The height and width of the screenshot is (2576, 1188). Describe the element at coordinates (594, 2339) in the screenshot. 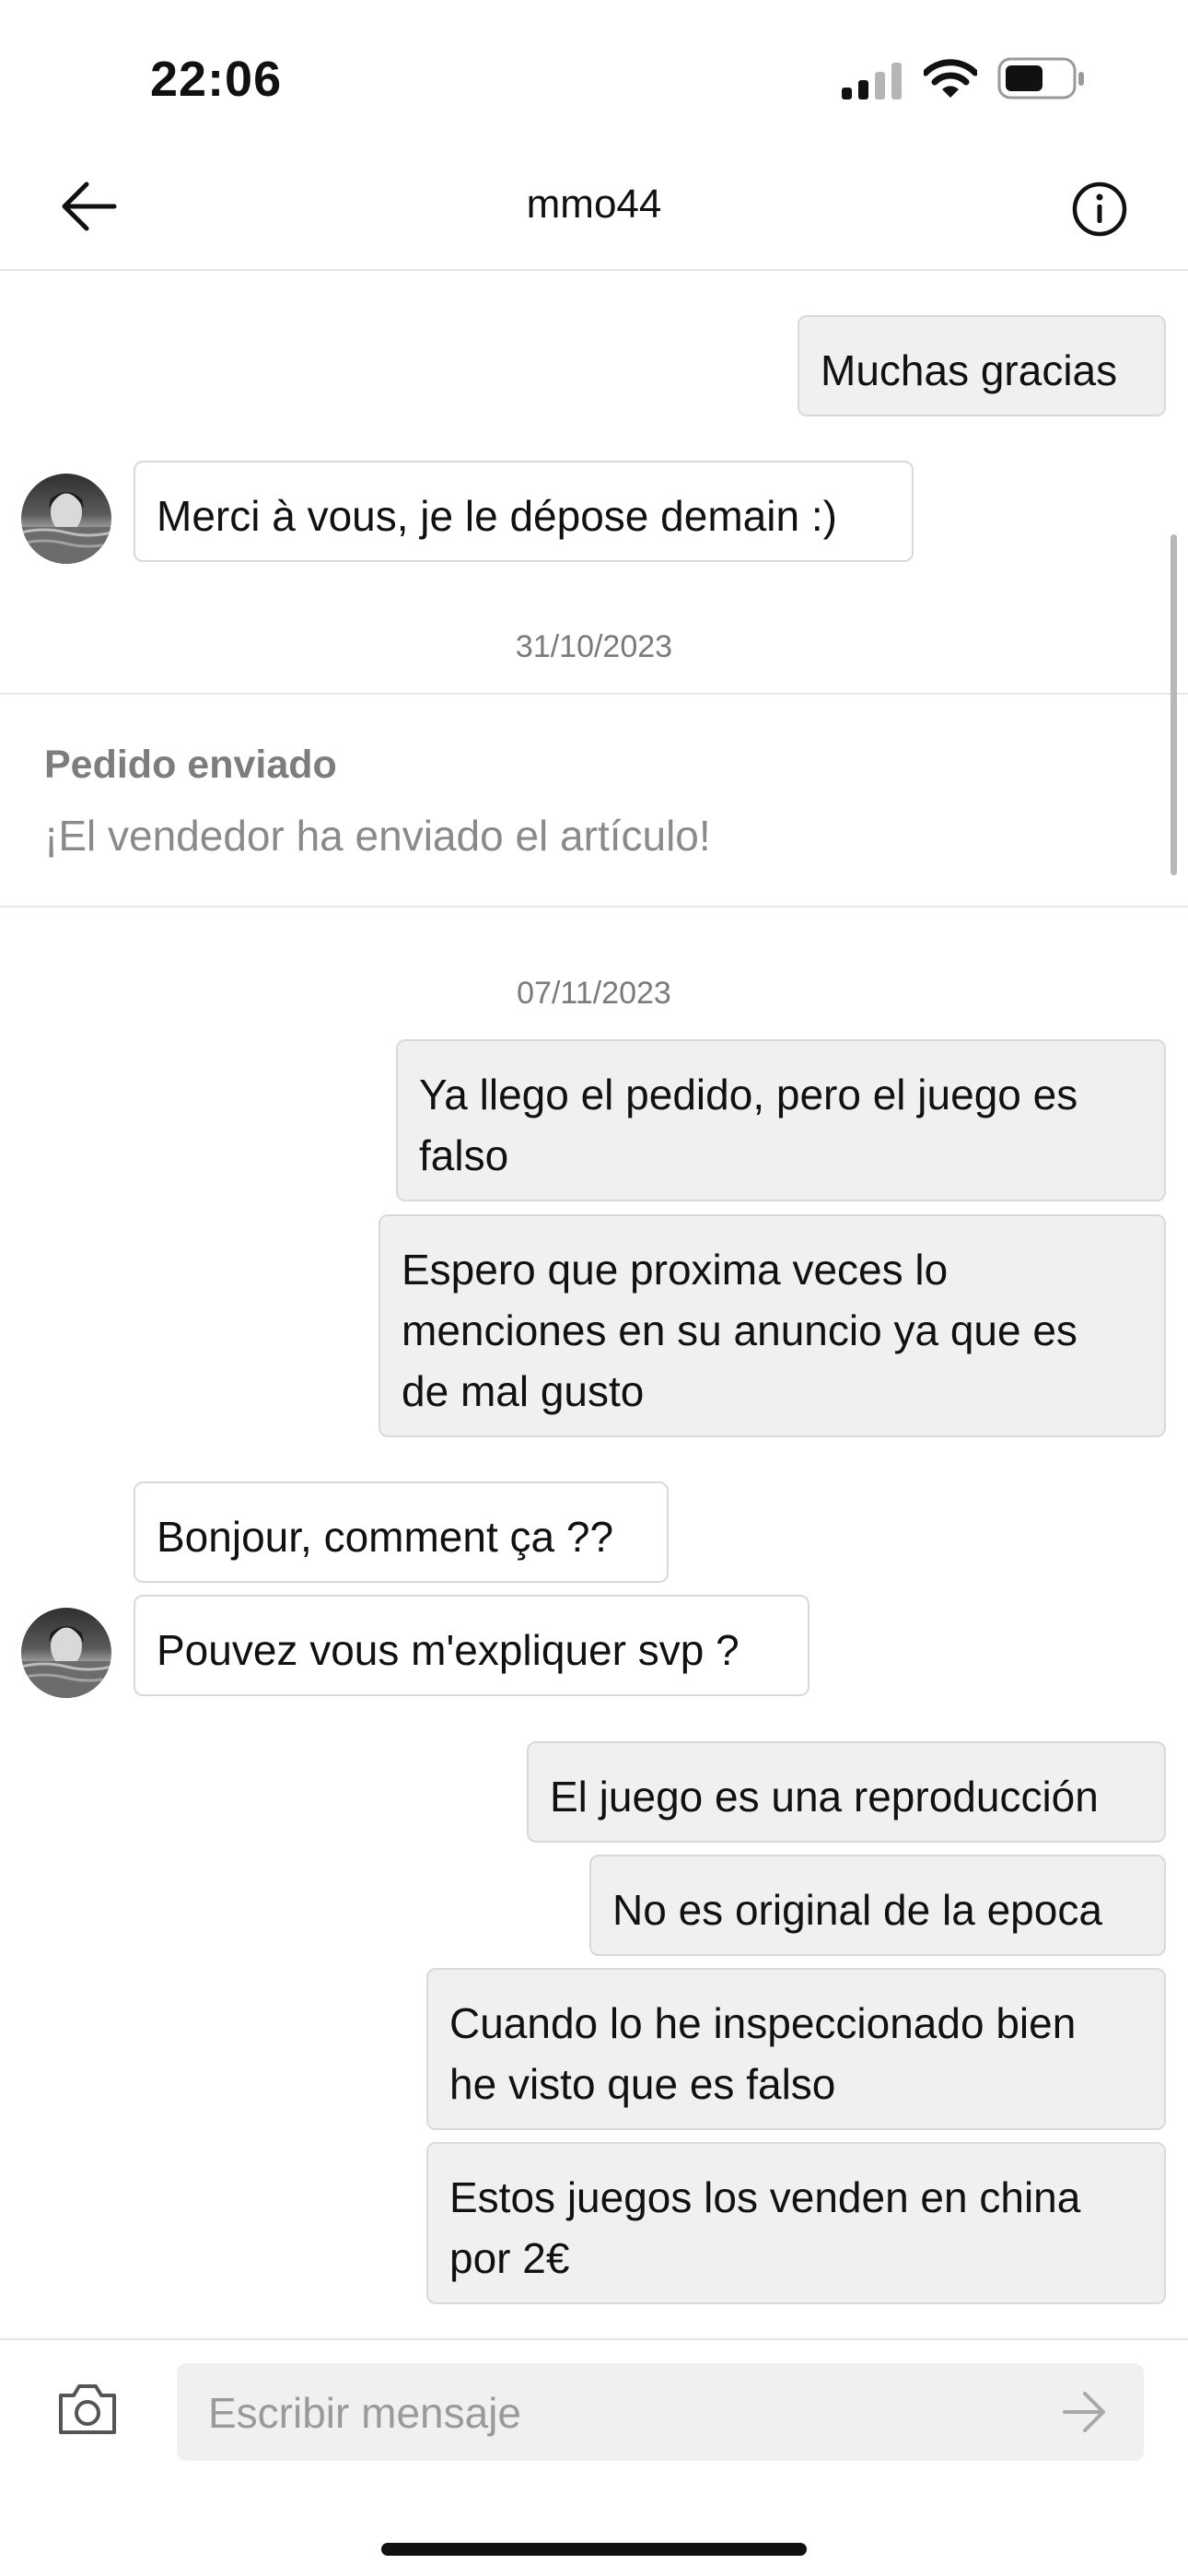

I see `composer-divider` at that location.